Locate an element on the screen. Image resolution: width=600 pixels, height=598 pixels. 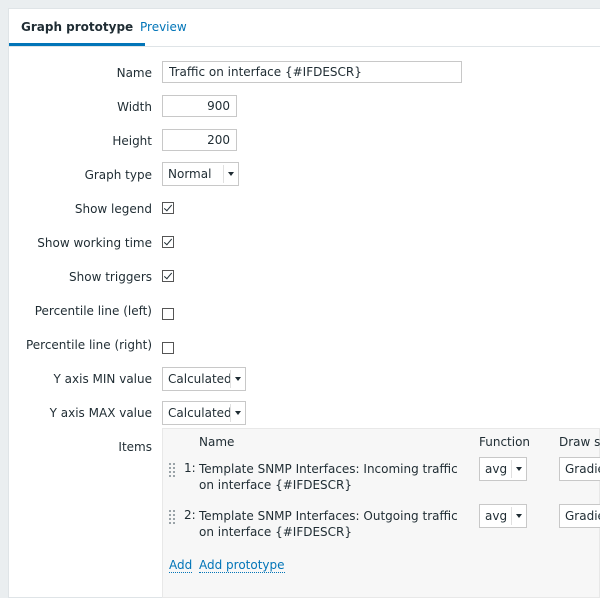
add-item-link: Add is located at coordinates (181, 565).